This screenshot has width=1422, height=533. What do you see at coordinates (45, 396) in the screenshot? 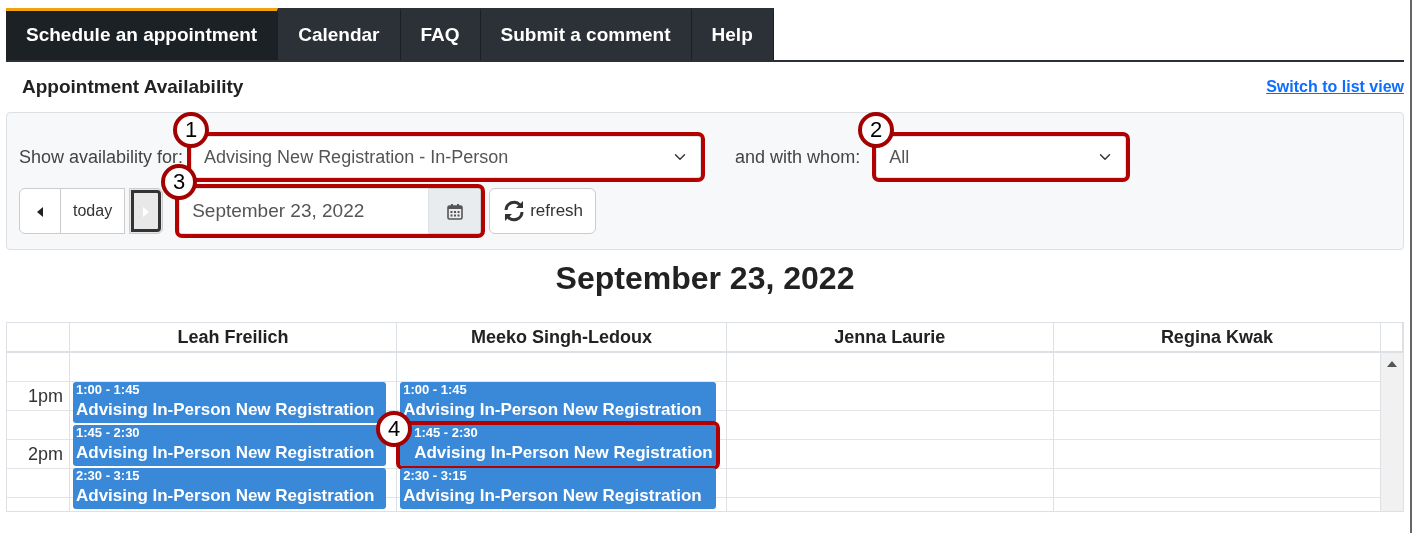
I see `time-label: 1pm` at bounding box center [45, 396].